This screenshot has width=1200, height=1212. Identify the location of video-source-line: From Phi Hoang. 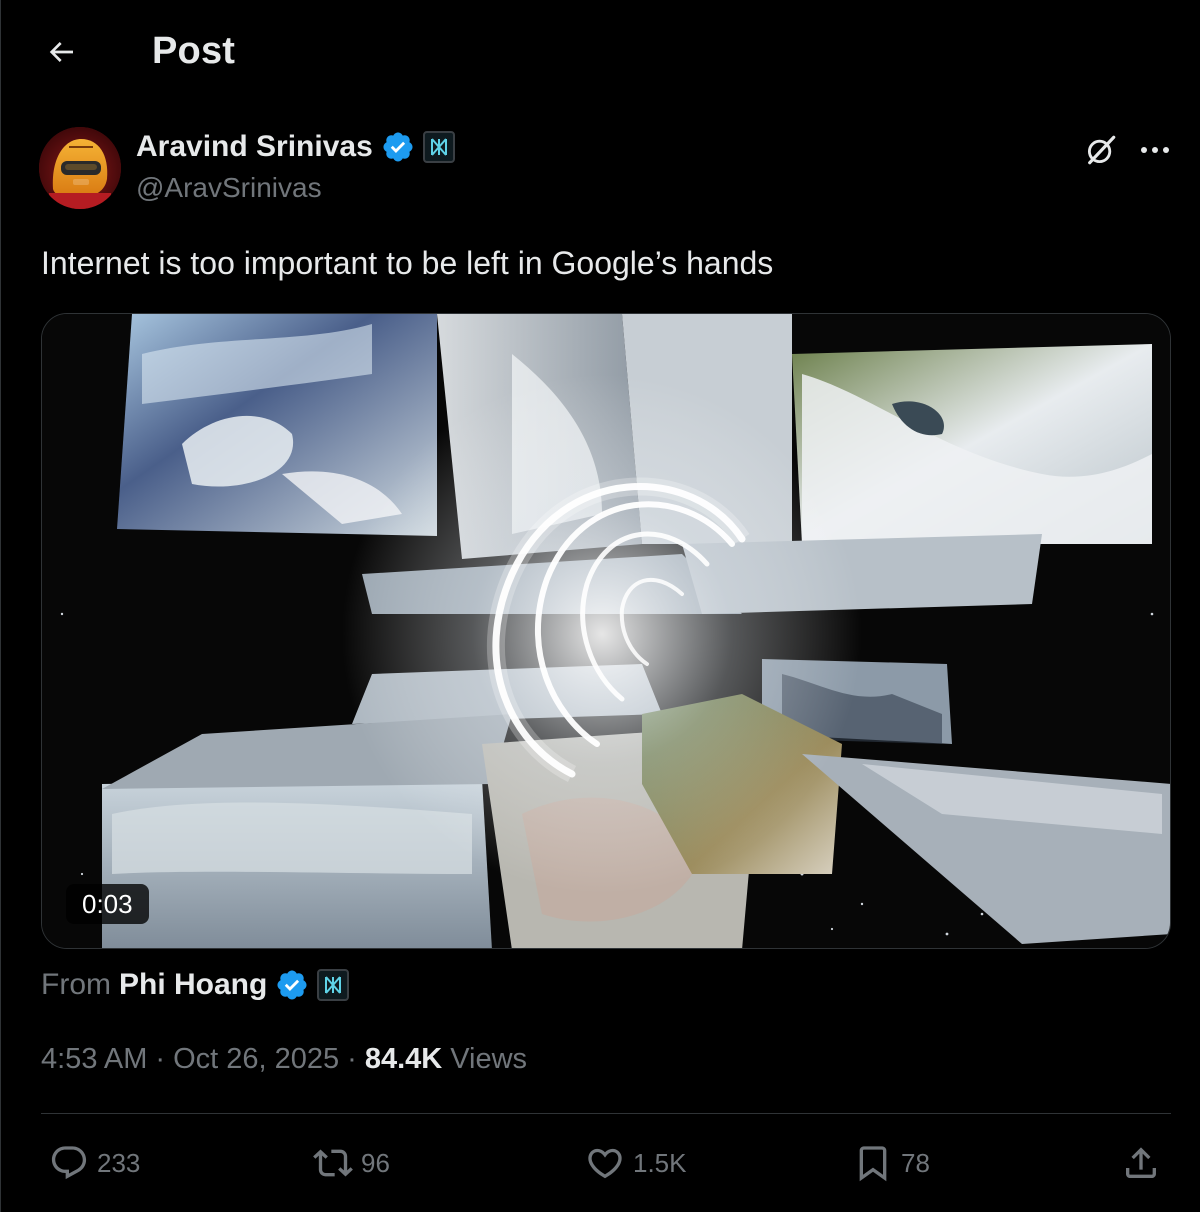
(195, 985).